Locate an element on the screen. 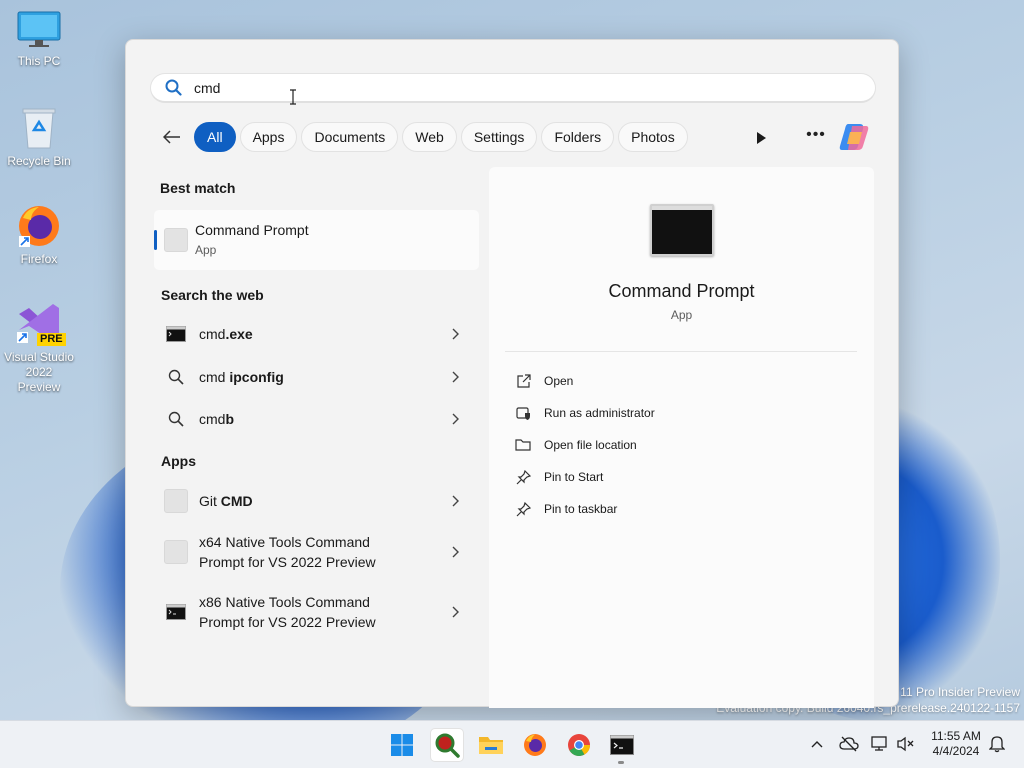  desktop-icon-label: Recycle Bin is located at coordinates (39, 161).